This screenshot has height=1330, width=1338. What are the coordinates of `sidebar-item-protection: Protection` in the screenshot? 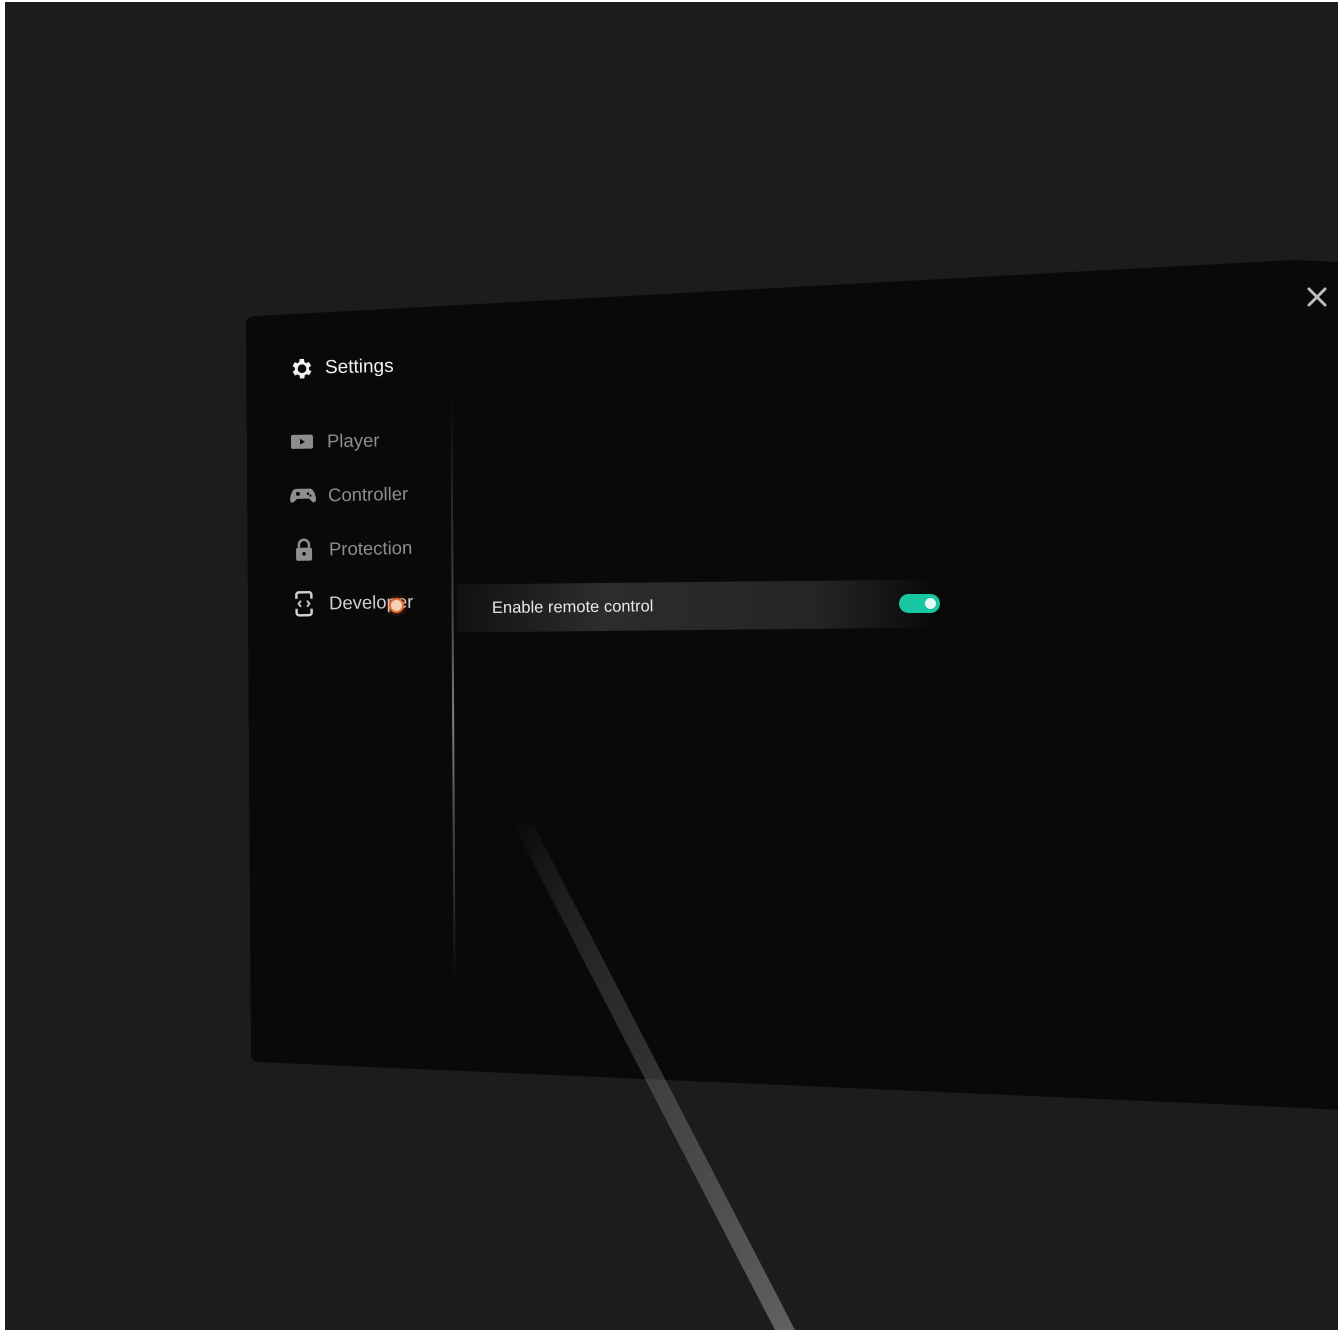 It's located at (352, 549).